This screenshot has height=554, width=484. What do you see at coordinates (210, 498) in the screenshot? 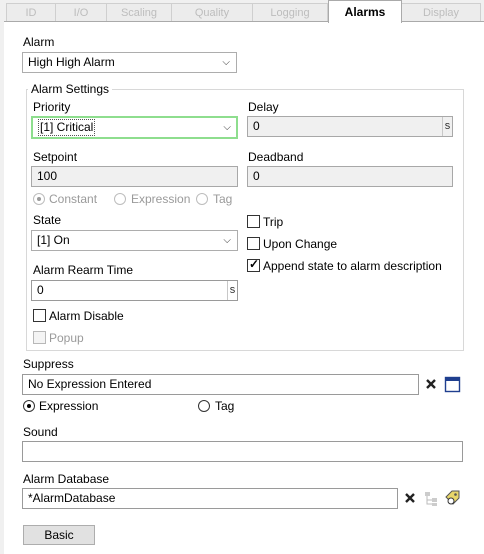
I see `alarm-database-field: *AlarmDatabase` at bounding box center [210, 498].